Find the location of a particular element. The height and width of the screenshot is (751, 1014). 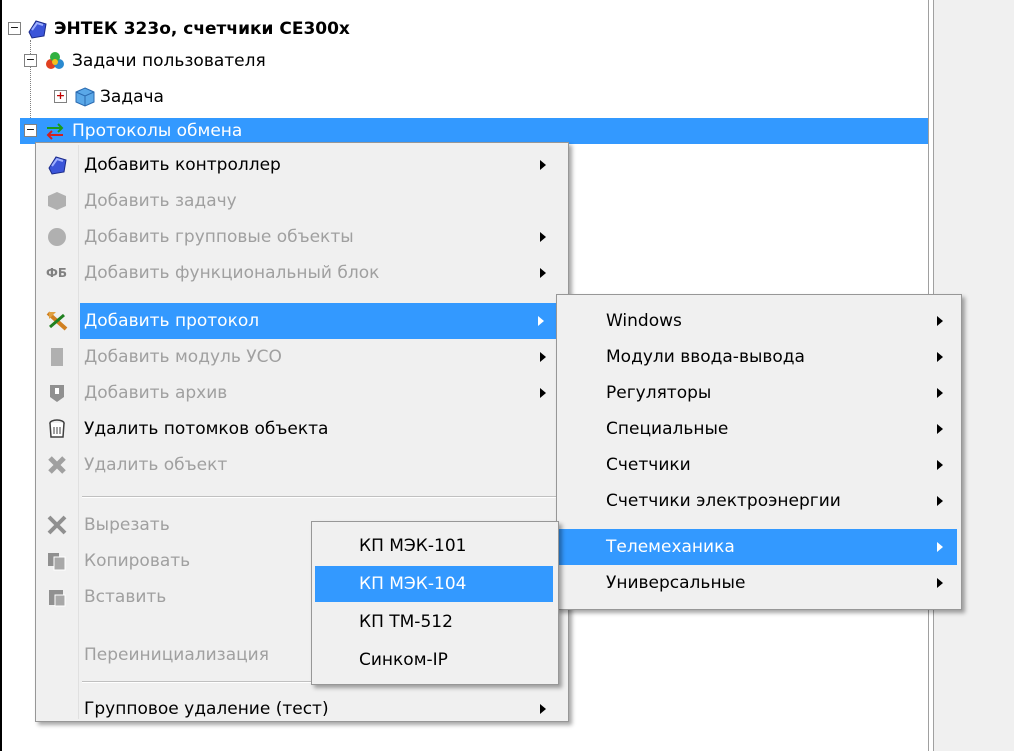

submenu-item-electricity-meters: Счетчики электроэнергии is located at coordinates (758, 501).